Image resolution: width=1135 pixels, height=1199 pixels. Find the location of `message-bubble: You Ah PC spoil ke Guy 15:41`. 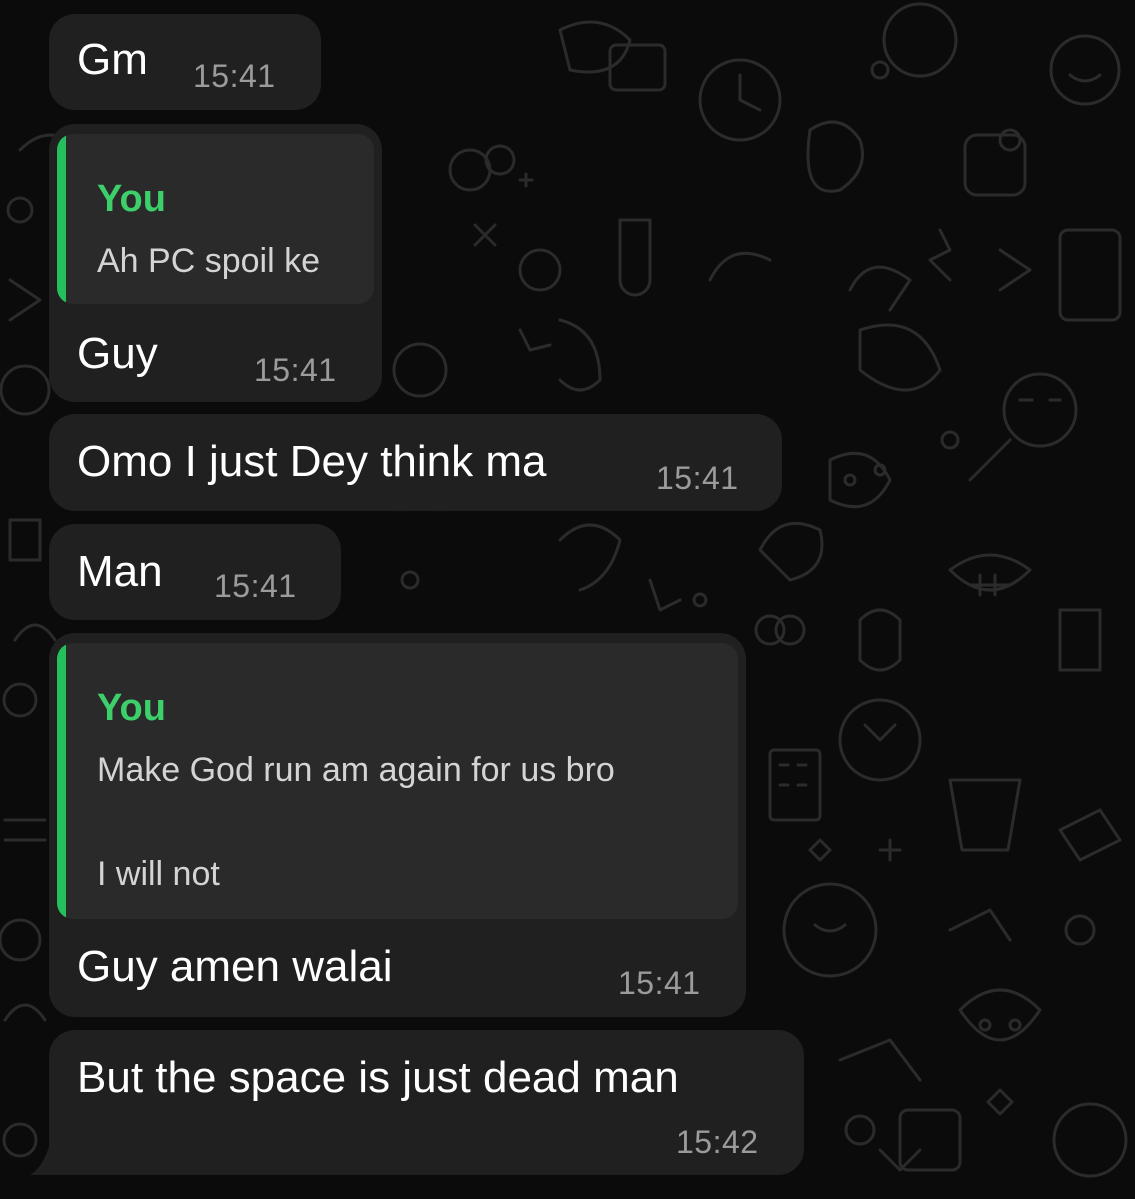

message-bubble: You Ah PC spoil ke Guy 15:41 is located at coordinates (215, 263).